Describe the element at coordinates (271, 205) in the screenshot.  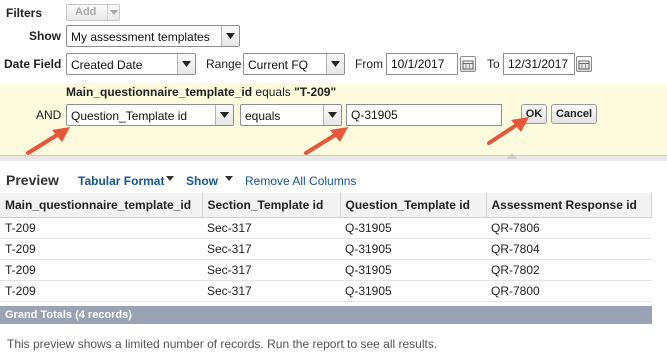
I see `column-header: Section_Template id` at that location.